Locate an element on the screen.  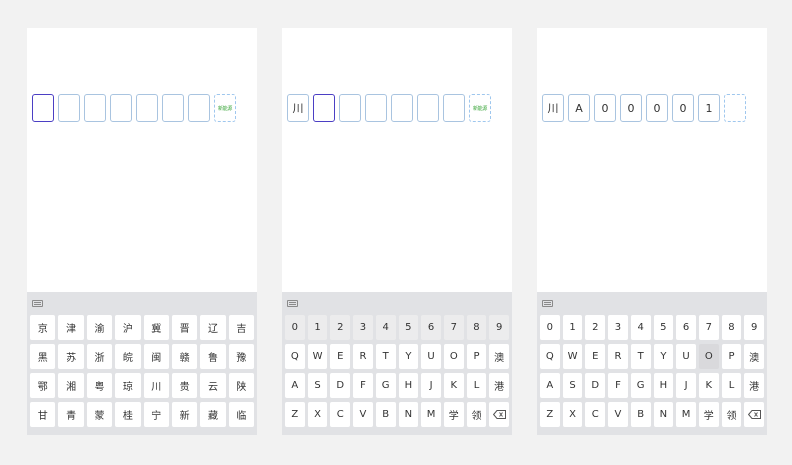
key: H is located at coordinates (663, 385).